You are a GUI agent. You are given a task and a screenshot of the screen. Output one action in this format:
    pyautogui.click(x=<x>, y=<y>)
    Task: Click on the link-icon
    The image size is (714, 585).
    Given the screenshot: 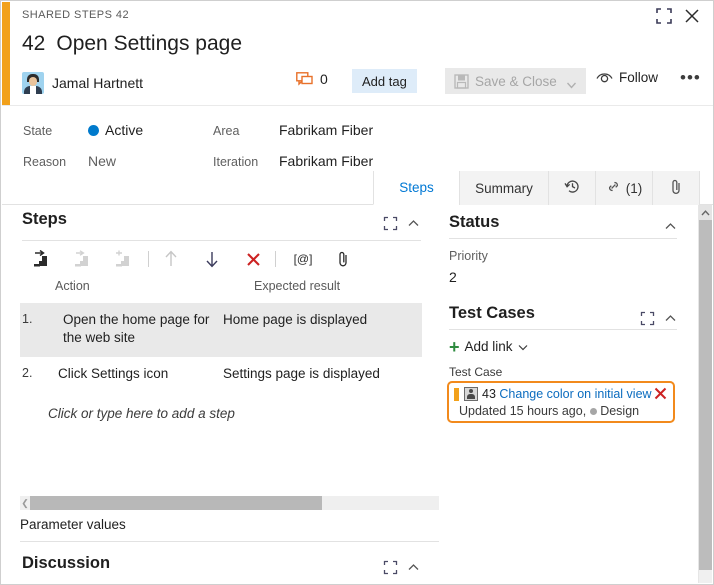 What is the action you would take?
    pyautogui.click(x=613, y=188)
    